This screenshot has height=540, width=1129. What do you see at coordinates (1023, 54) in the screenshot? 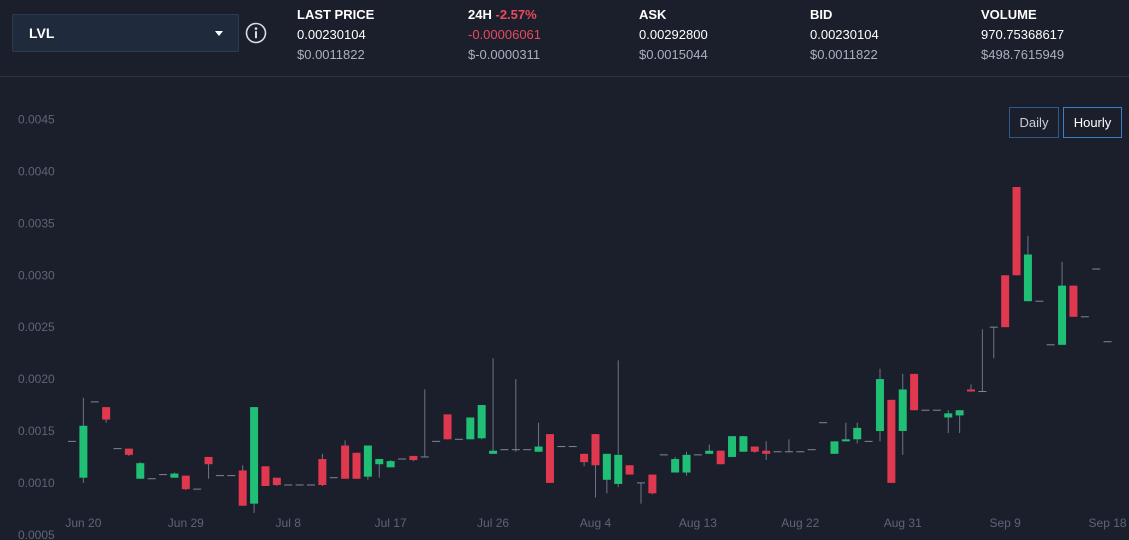
I see `stat-volume-usd: $498.7615949` at bounding box center [1023, 54].